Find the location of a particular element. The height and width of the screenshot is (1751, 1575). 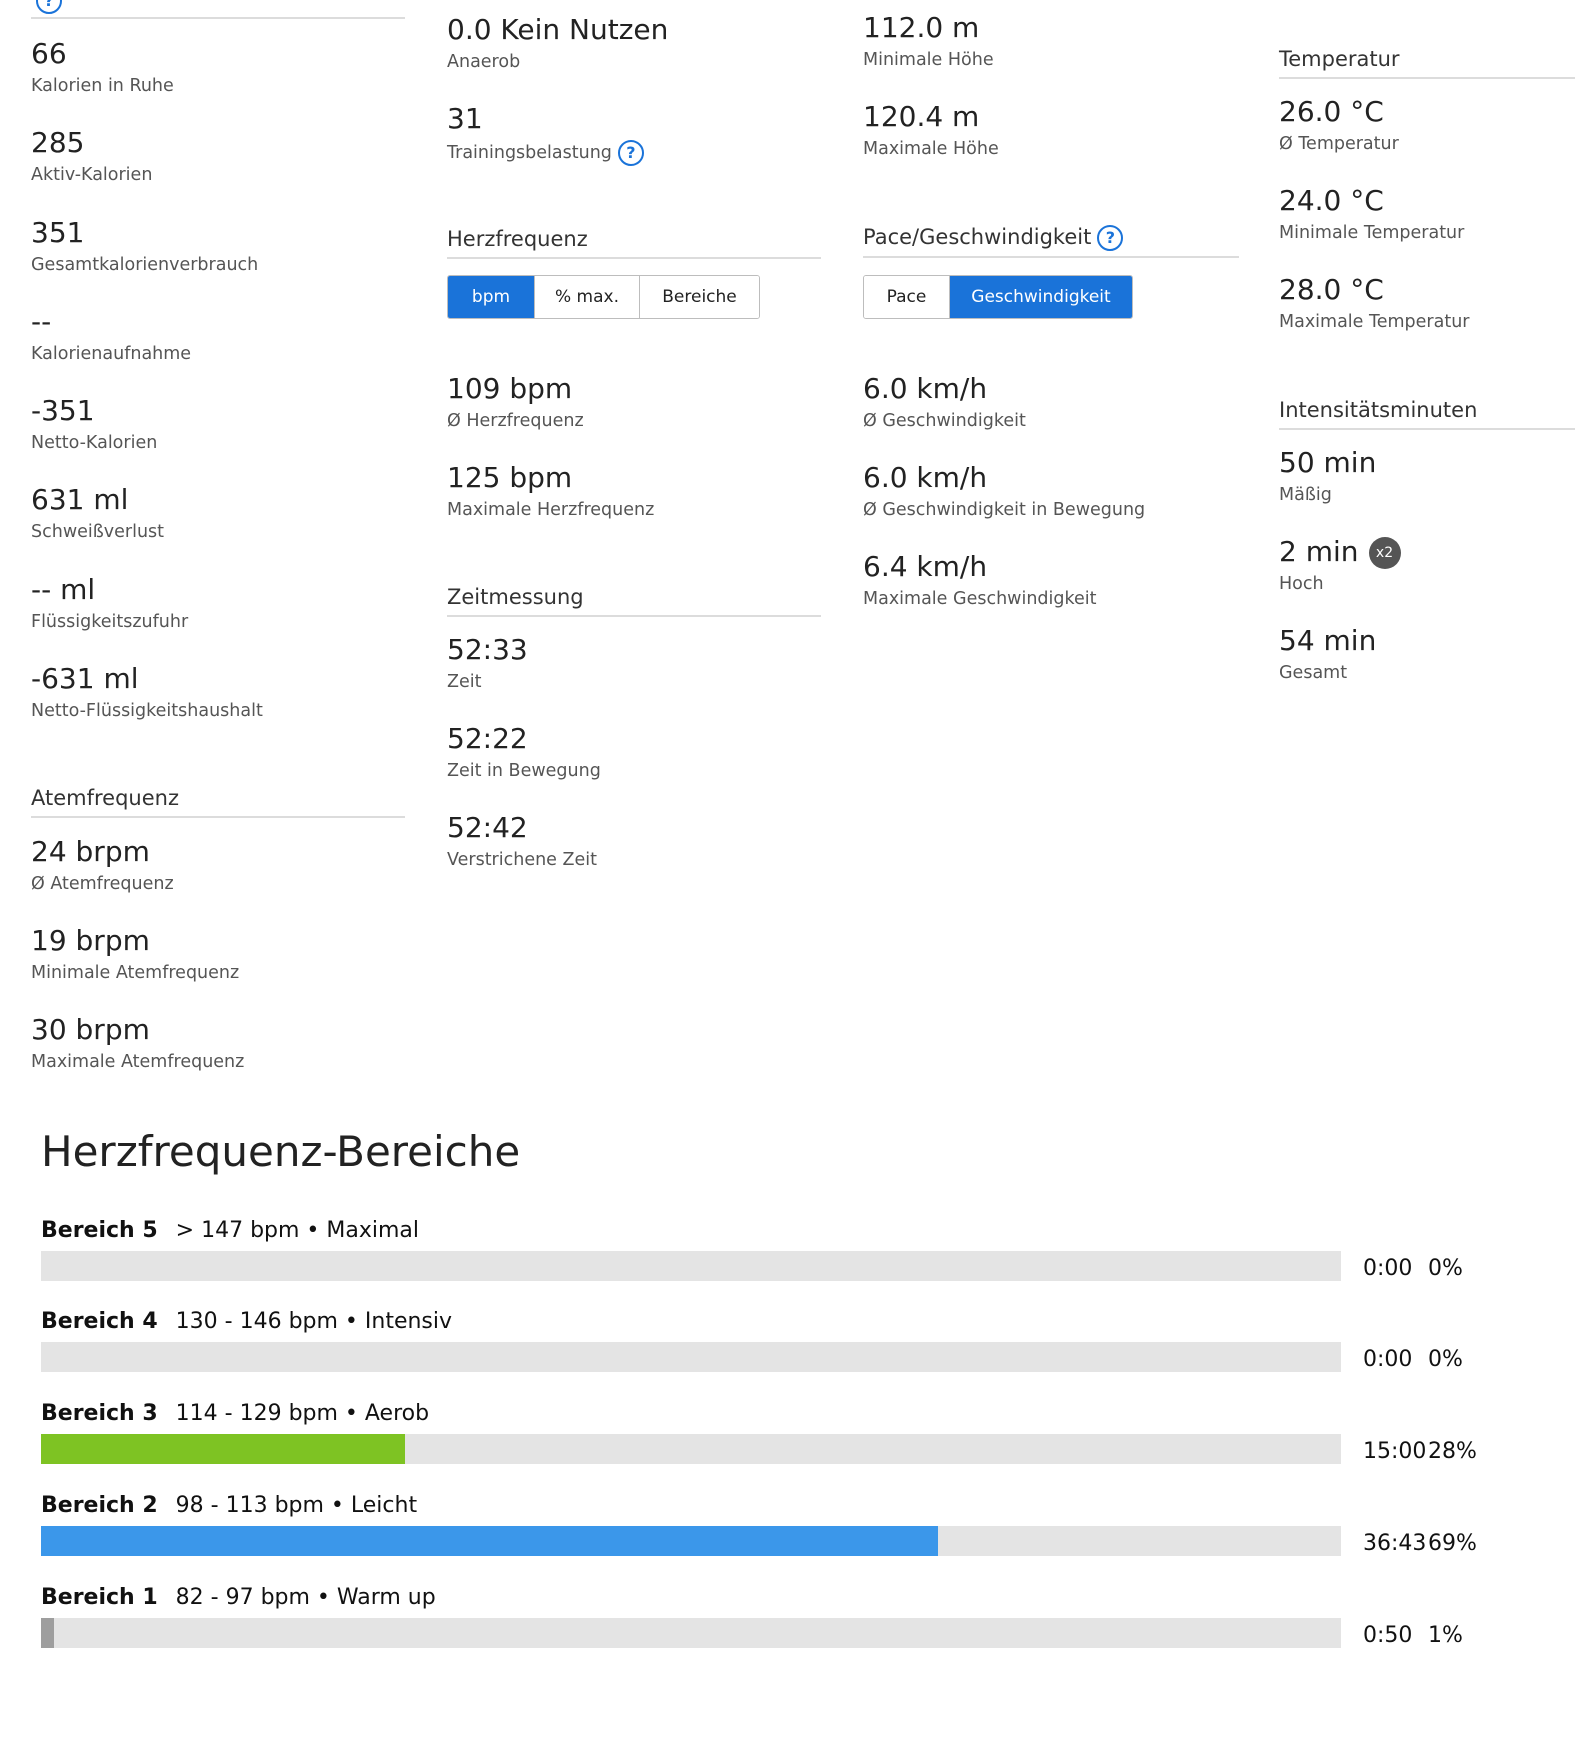

stat-label: Ø Geschwindigkeit in Bewegung is located at coordinates (1004, 510).